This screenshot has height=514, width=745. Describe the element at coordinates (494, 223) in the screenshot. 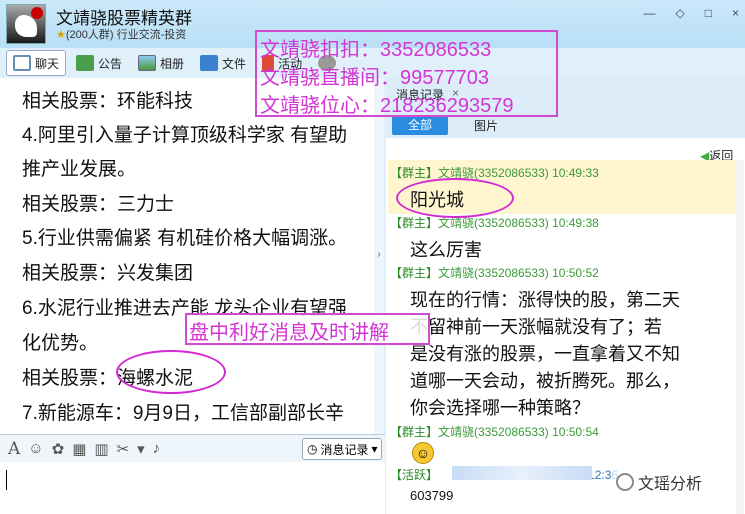

I see `message-meta: 【群主】文靖骁(3352086533) 10:49:38` at that location.